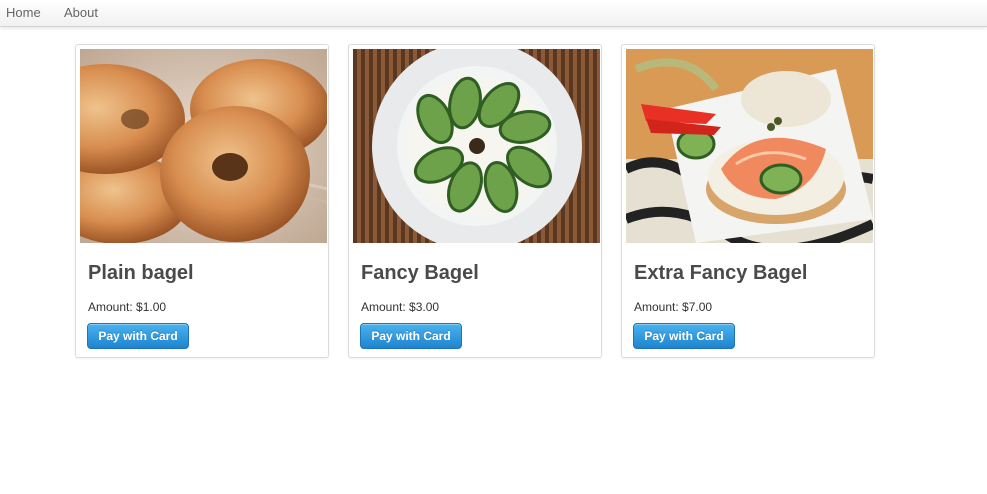 Image resolution: width=987 pixels, height=494 pixels. What do you see at coordinates (721, 273) in the screenshot?
I see `product-title: Extra Fancy Bagel` at bounding box center [721, 273].